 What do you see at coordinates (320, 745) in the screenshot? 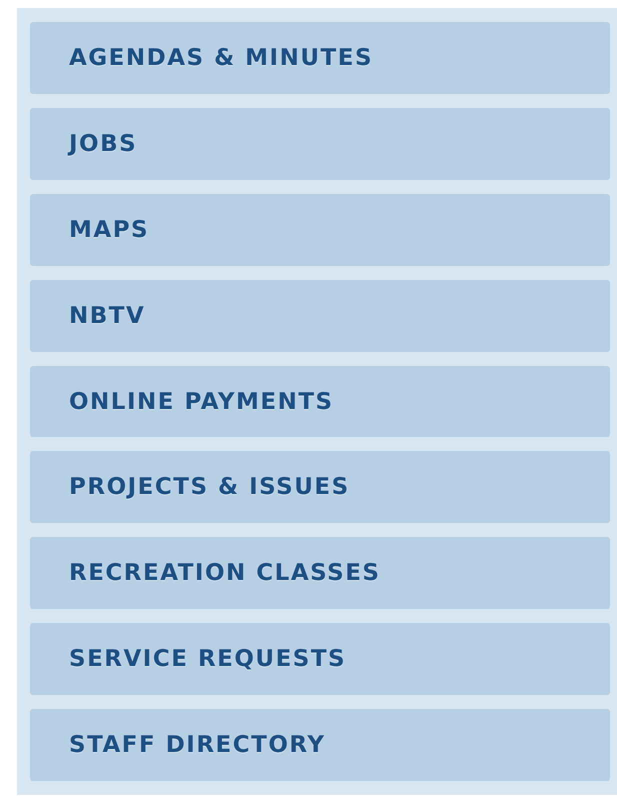
I see `menu-item: STAFF DIRECTORY` at bounding box center [320, 745].